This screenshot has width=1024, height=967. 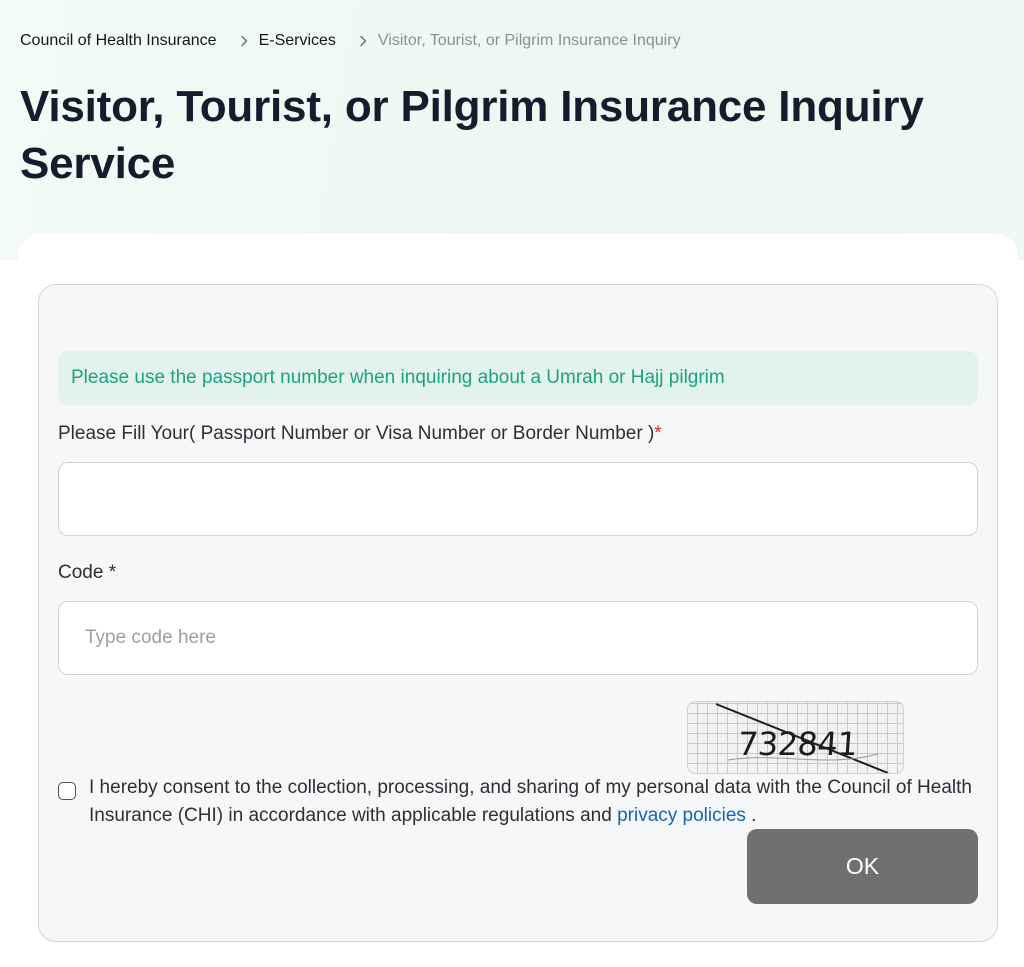 What do you see at coordinates (297, 41) in the screenshot?
I see `breadcrumb-item-e-services: E-Services` at bounding box center [297, 41].